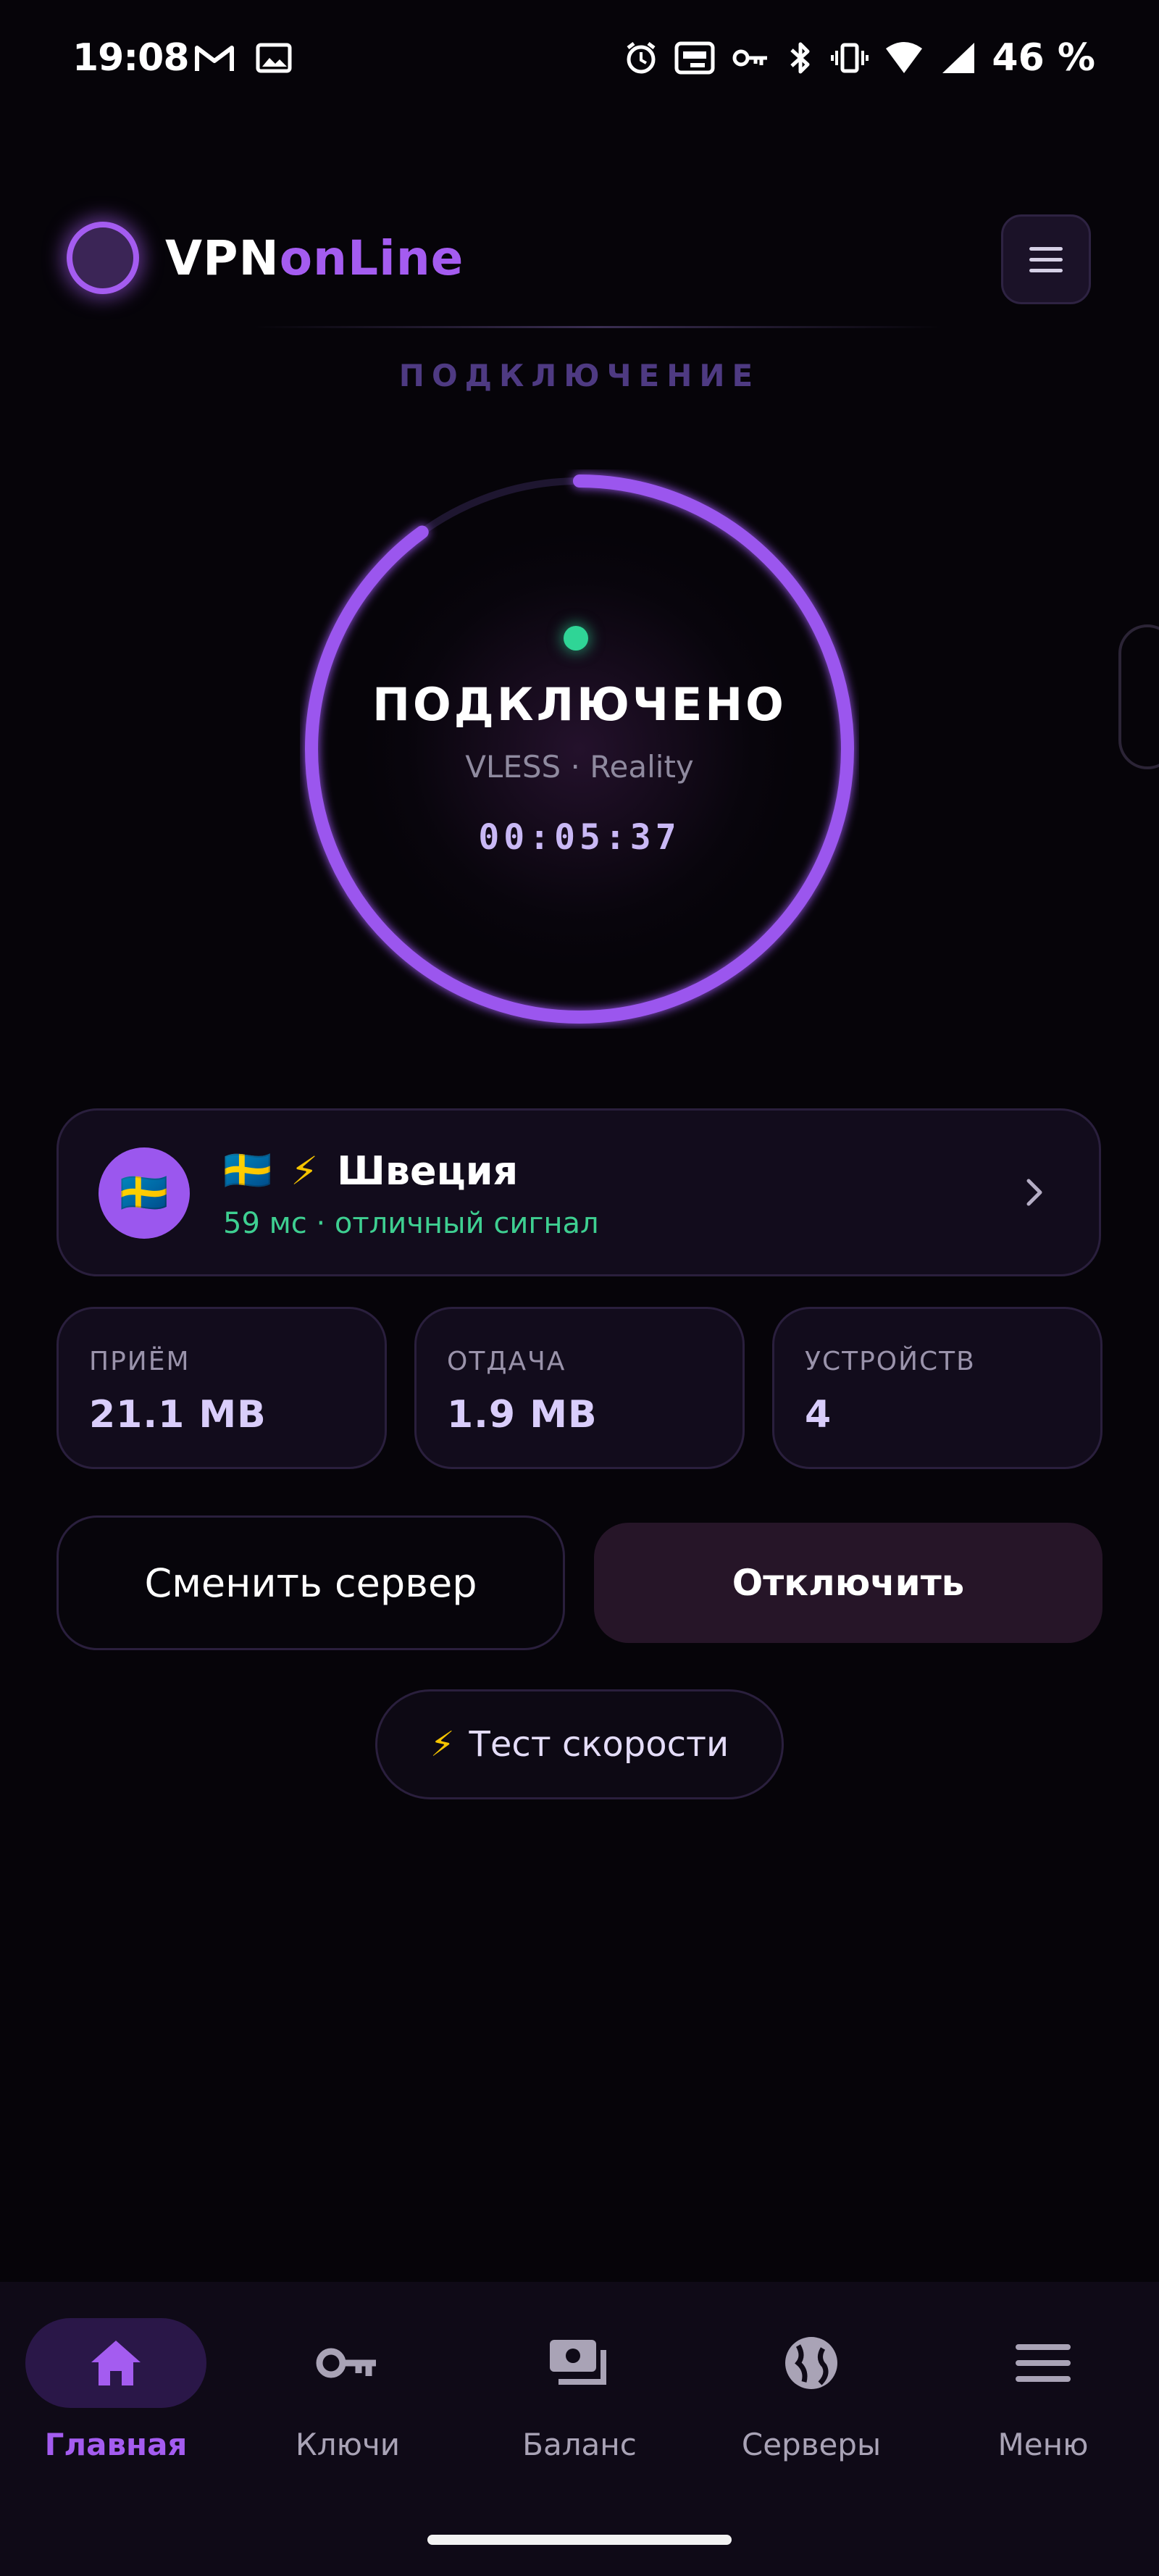  I want to click on globe-icon, so click(811, 2363).